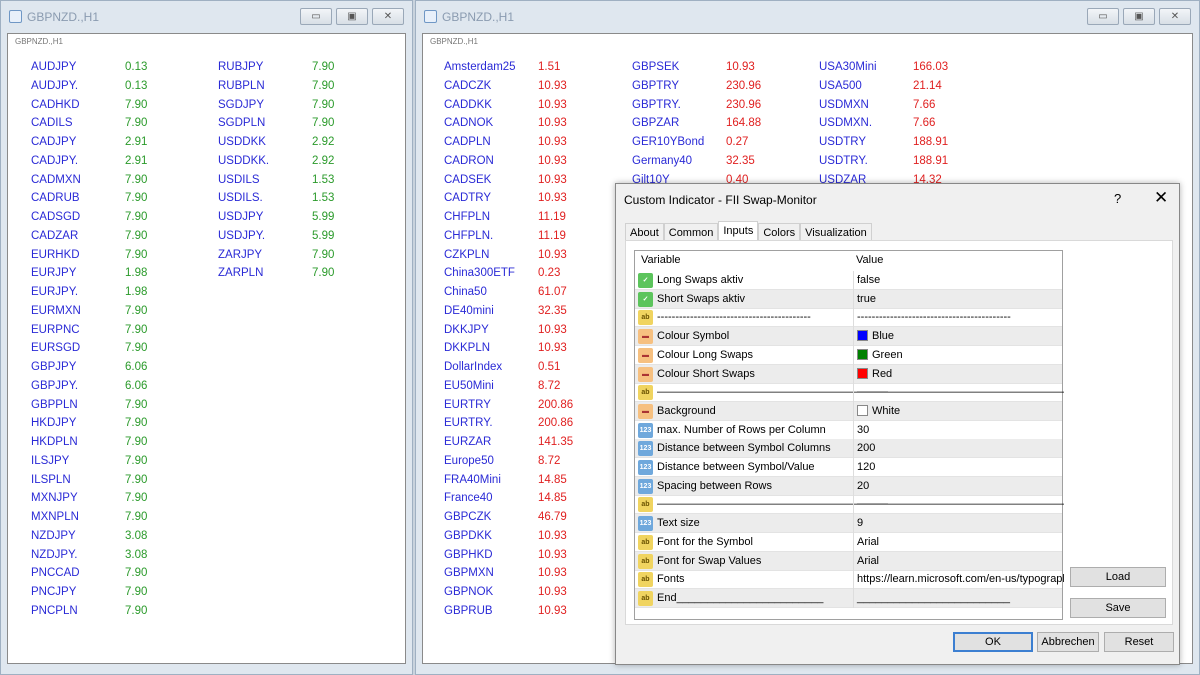 Image resolution: width=1200 pixels, height=675 pixels. I want to click on cancel-button: Abbrechen, so click(1068, 642).